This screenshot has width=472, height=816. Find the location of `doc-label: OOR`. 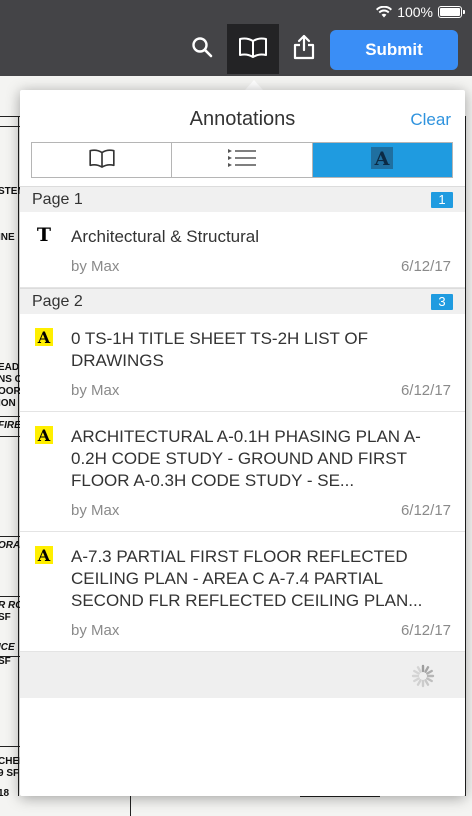

doc-label: OOR is located at coordinates (10, 391).